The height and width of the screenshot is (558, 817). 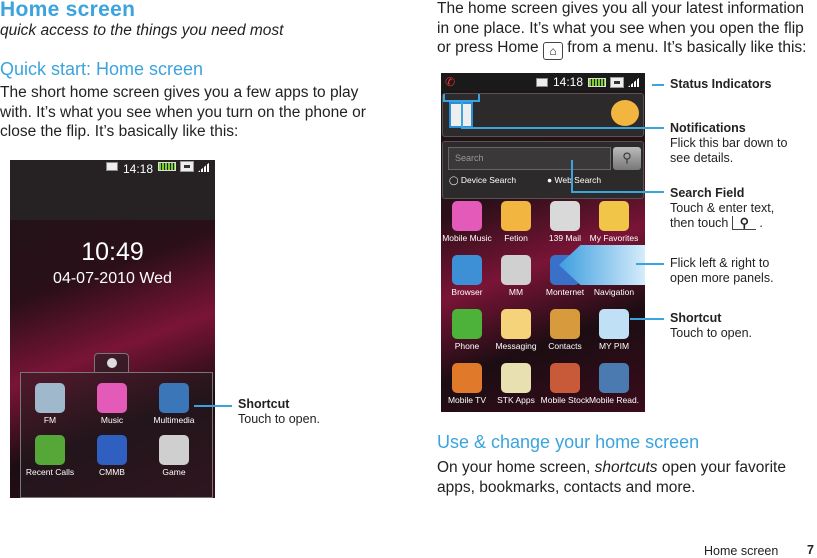 I want to click on shortcut-panel: FM Music Multimedia Recent Calls CMMB Game, so click(x=116, y=435).